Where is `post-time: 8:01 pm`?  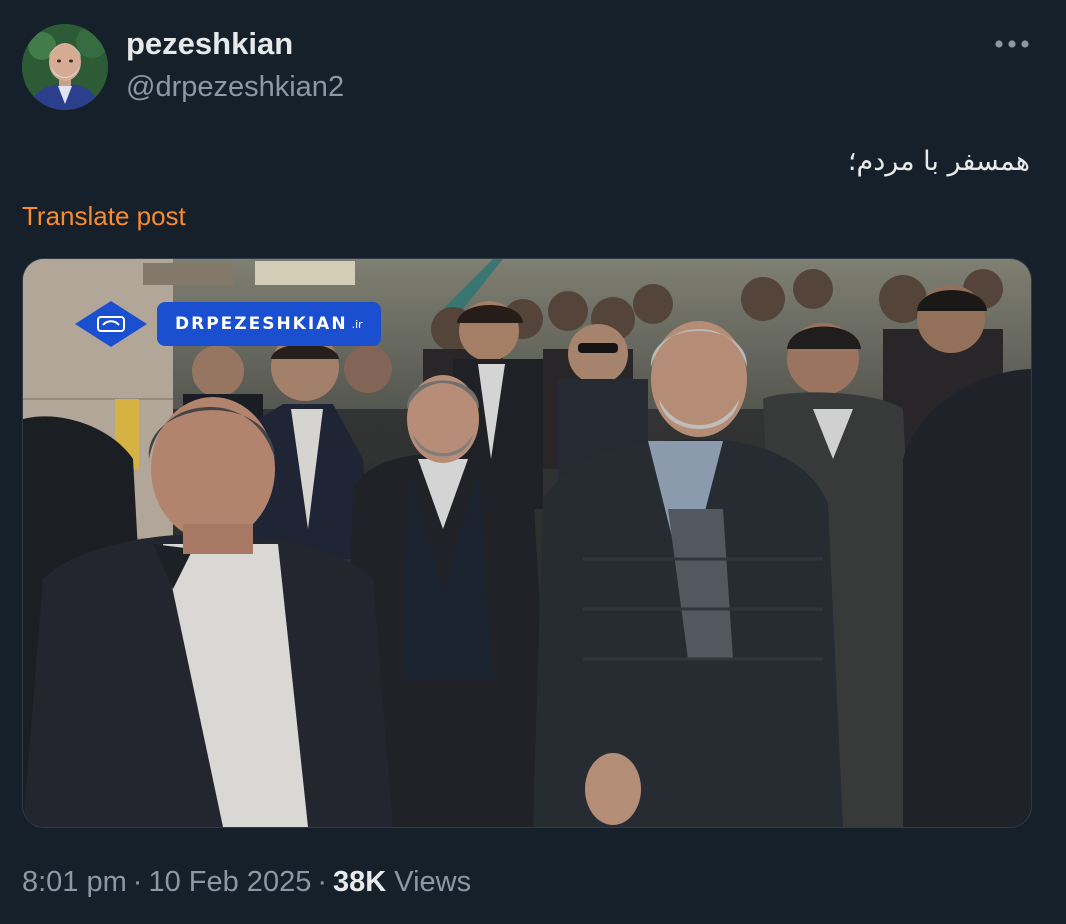
post-time: 8:01 pm is located at coordinates (74, 882).